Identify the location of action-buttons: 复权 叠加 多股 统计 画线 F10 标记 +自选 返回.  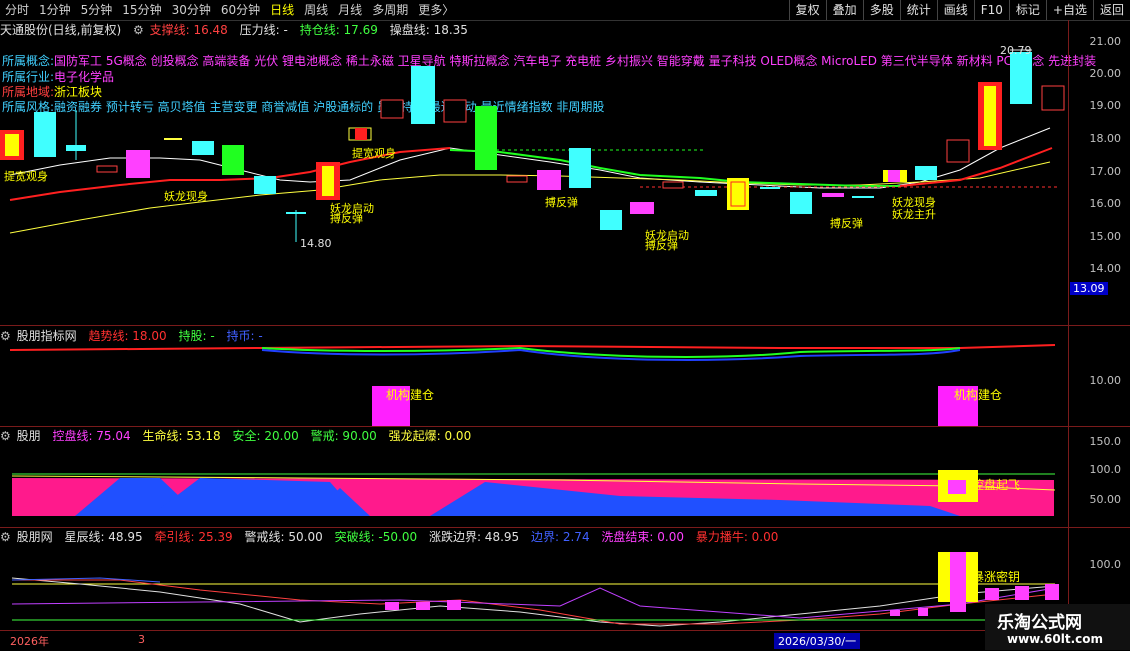
(959, 10).